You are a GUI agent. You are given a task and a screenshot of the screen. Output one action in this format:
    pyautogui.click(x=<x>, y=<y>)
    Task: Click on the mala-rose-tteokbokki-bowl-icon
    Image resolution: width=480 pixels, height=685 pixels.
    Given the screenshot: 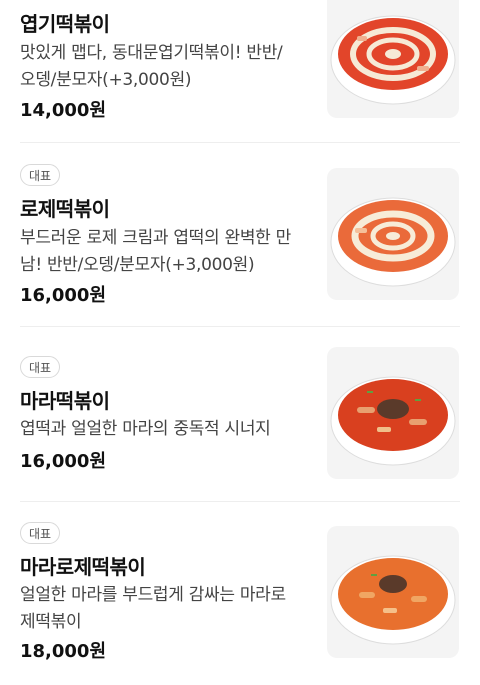 What is the action you would take?
    pyautogui.click(x=393, y=592)
    